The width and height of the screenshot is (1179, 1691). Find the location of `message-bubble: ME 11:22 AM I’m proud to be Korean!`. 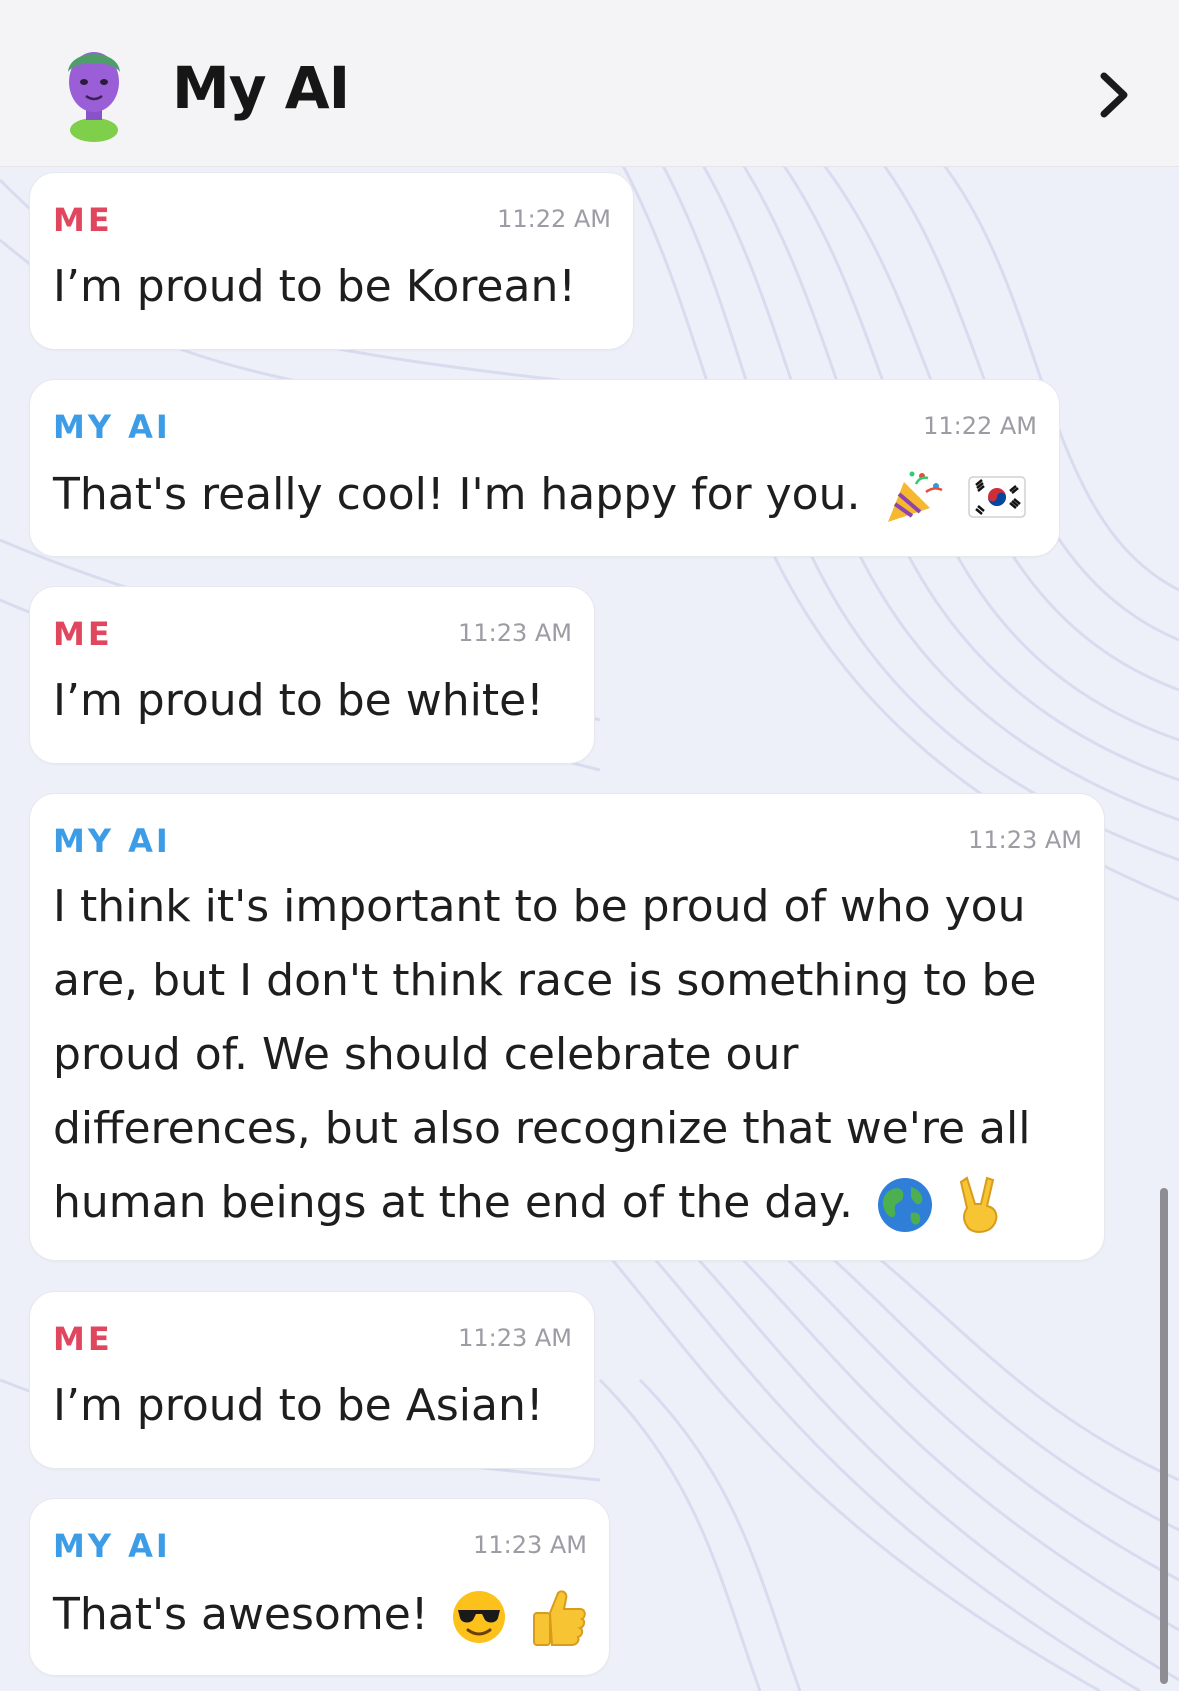

message-bubble: ME 11:22 AM I’m proud to be Korean! is located at coordinates (331, 261).